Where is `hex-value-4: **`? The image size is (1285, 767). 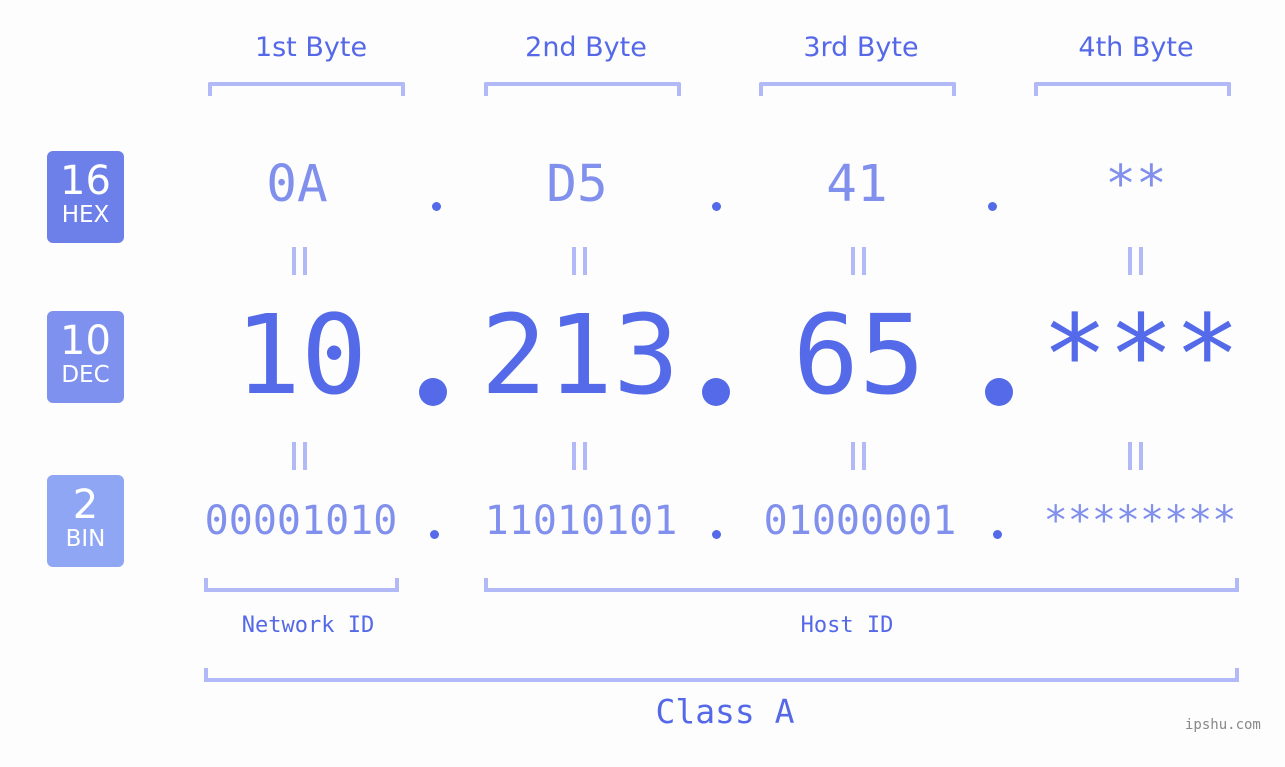
hex-value-4: ** is located at coordinates (1136, 184).